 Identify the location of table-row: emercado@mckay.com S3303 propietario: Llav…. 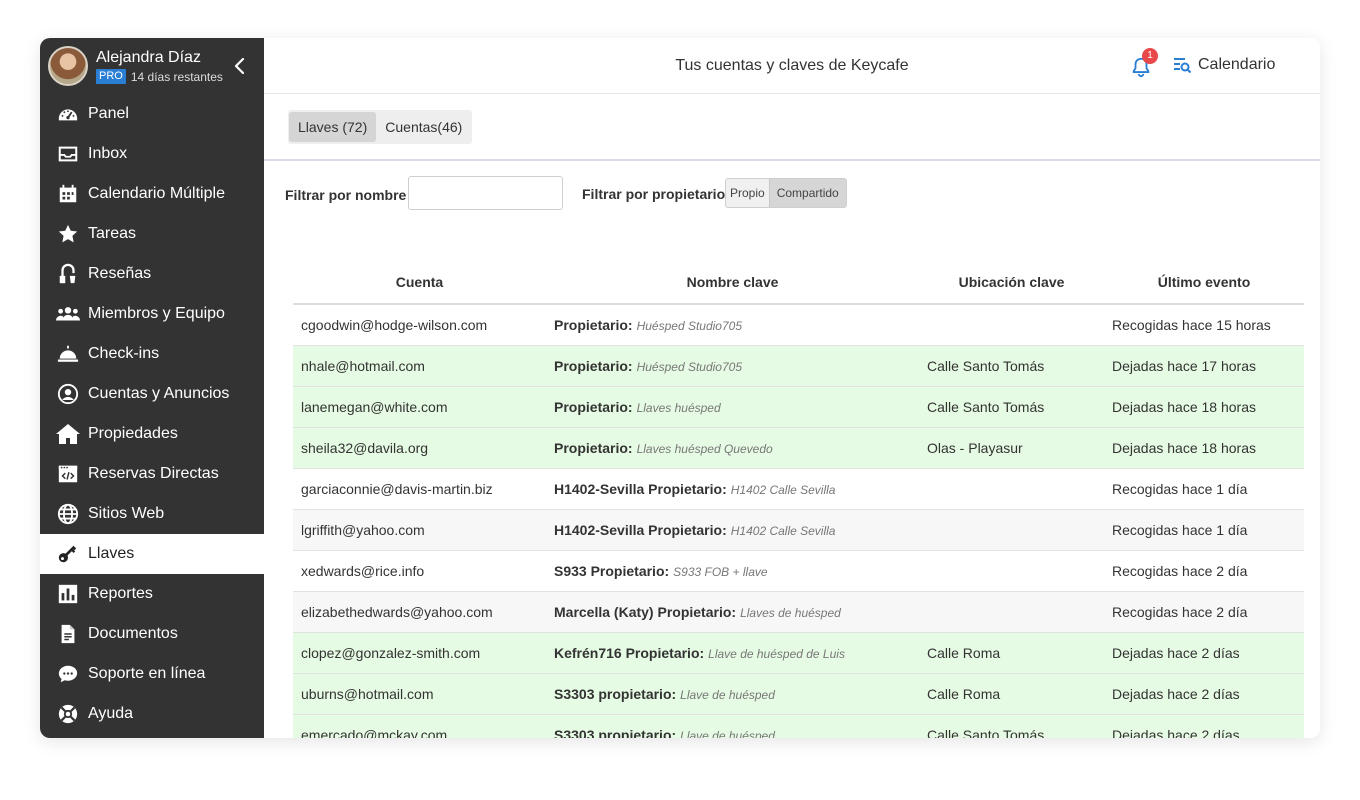
(798, 726).